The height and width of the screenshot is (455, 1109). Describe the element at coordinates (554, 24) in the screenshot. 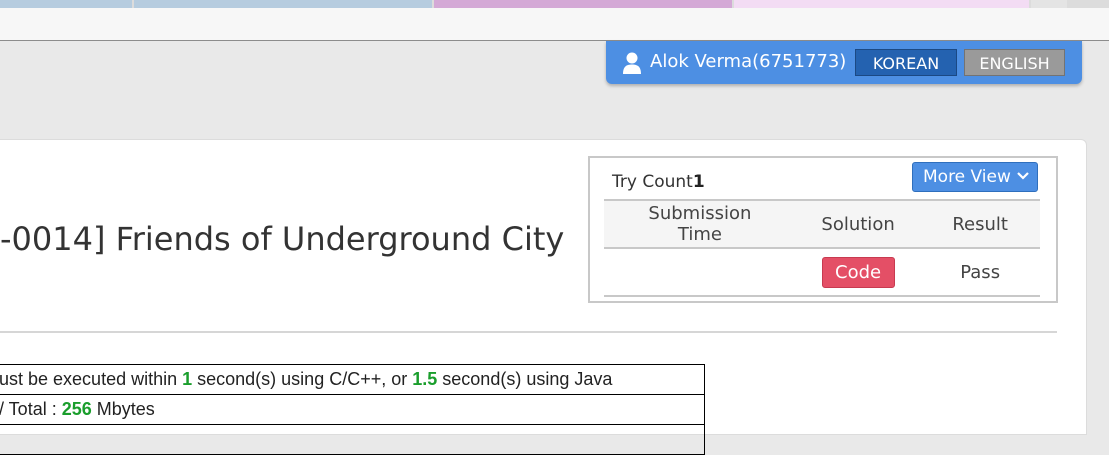

I see `browser-toolbar` at that location.